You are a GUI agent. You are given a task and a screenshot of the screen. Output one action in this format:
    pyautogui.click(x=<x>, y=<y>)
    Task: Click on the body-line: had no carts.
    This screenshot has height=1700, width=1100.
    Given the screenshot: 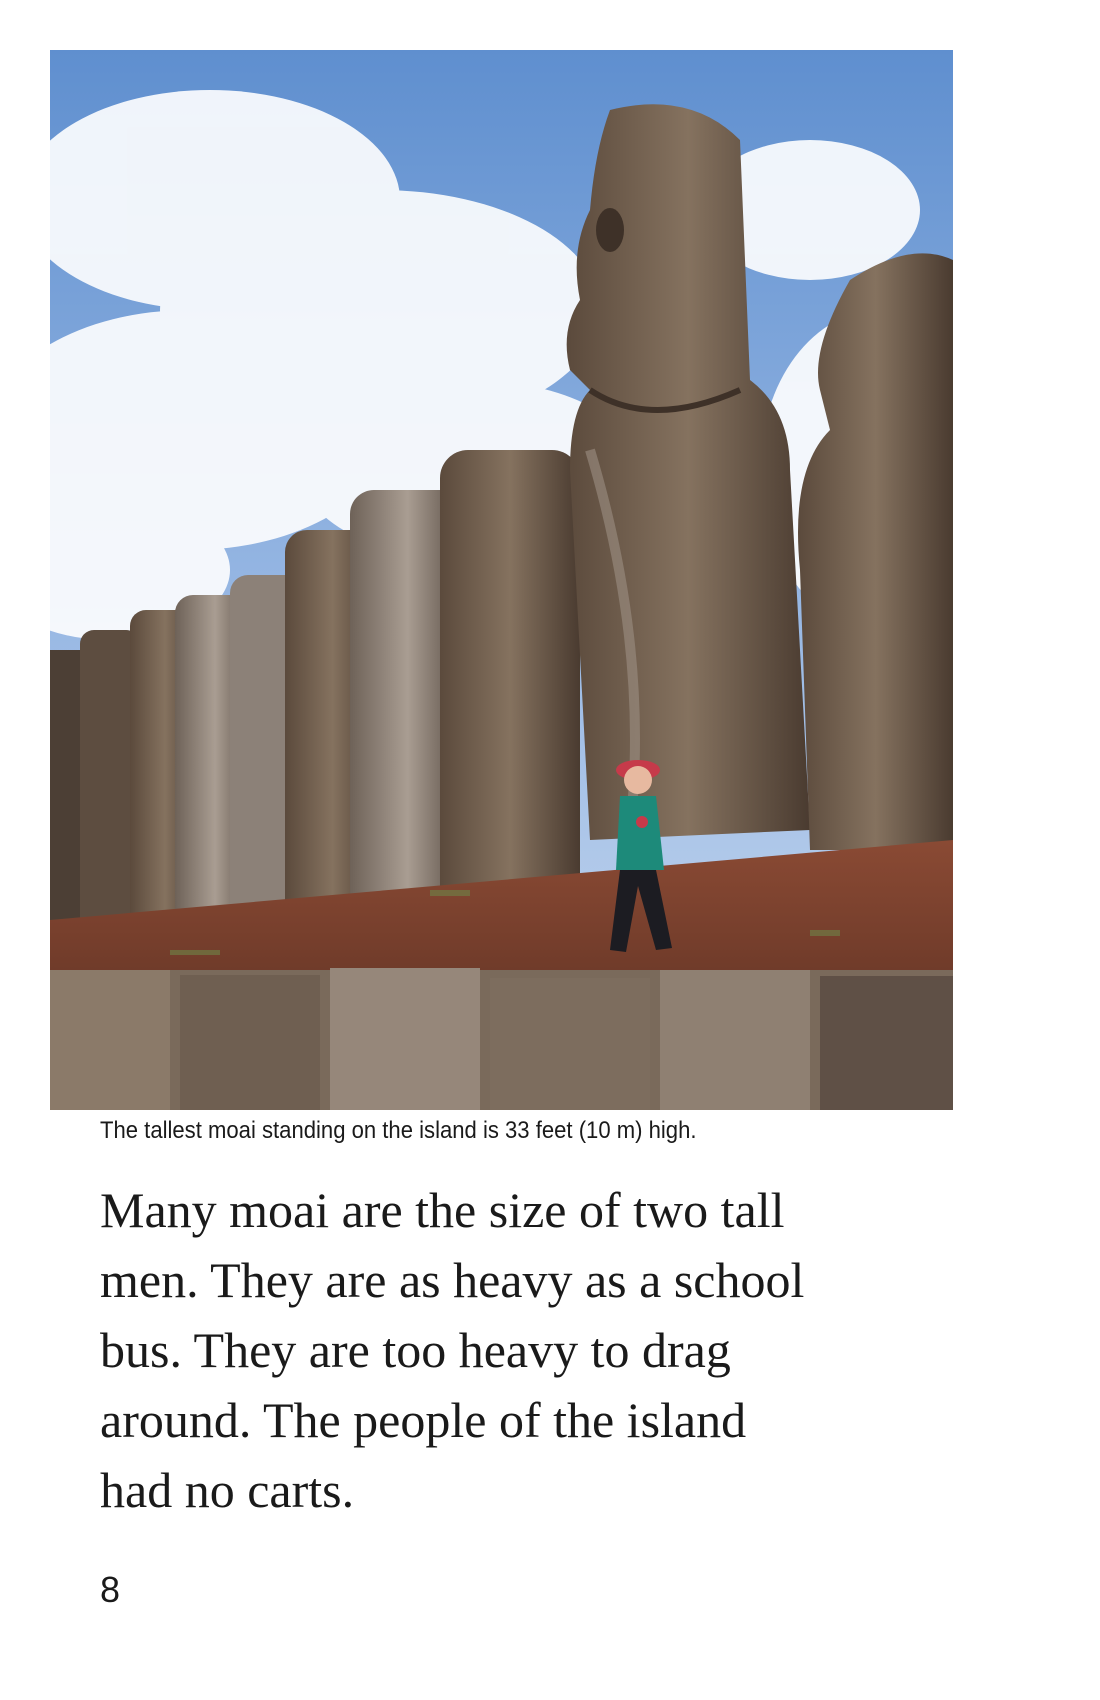 What is the action you would take?
    pyautogui.click(x=227, y=1490)
    